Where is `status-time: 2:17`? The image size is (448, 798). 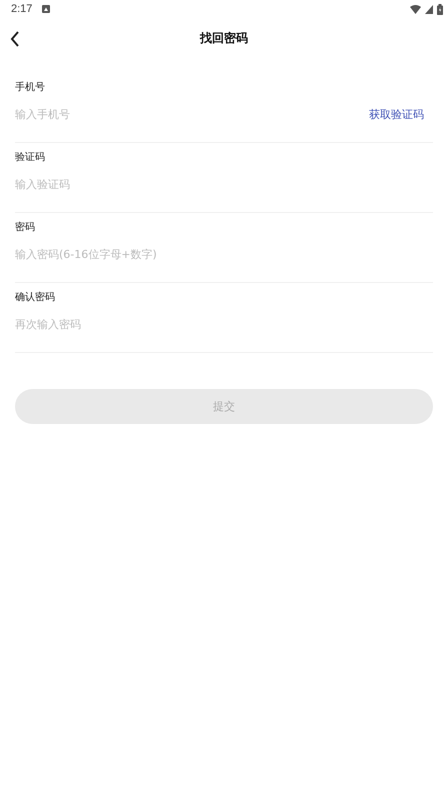 status-time: 2:17 is located at coordinates (21, 9).